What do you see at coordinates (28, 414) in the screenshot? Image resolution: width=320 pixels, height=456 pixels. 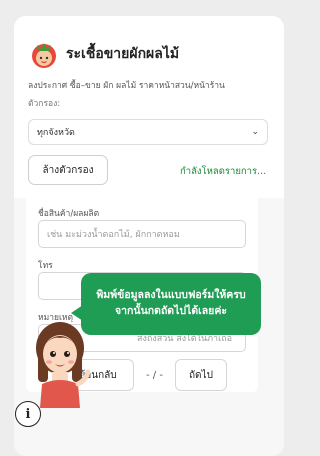 I see `info-icon: i` at bounding box center [28, 414].